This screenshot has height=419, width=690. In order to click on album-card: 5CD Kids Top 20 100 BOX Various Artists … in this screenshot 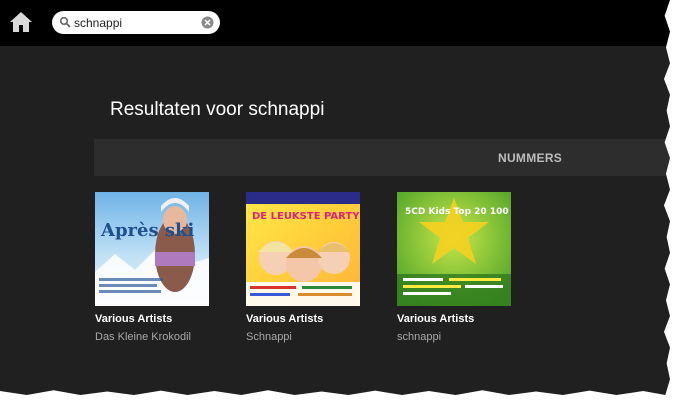, I will do `click(456, 267)`.